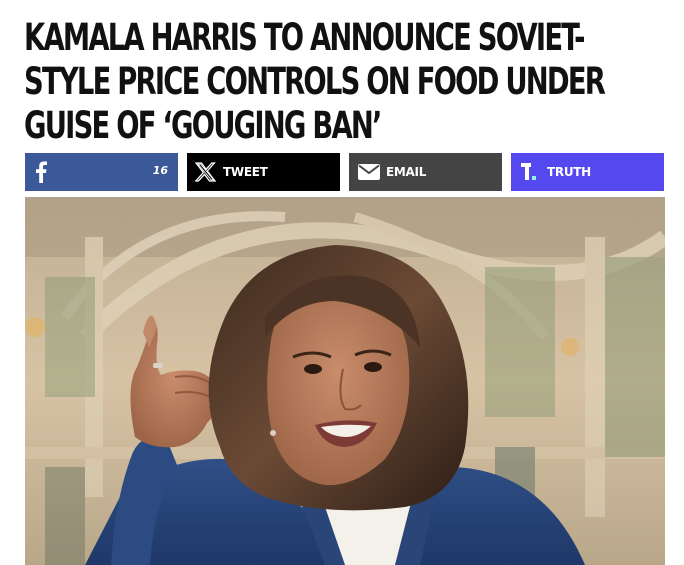 The height and width of the screenshot is (565, 684). Describe the element at coordinates (206, 172) in the screenshot. I see `x-icon` at that location.